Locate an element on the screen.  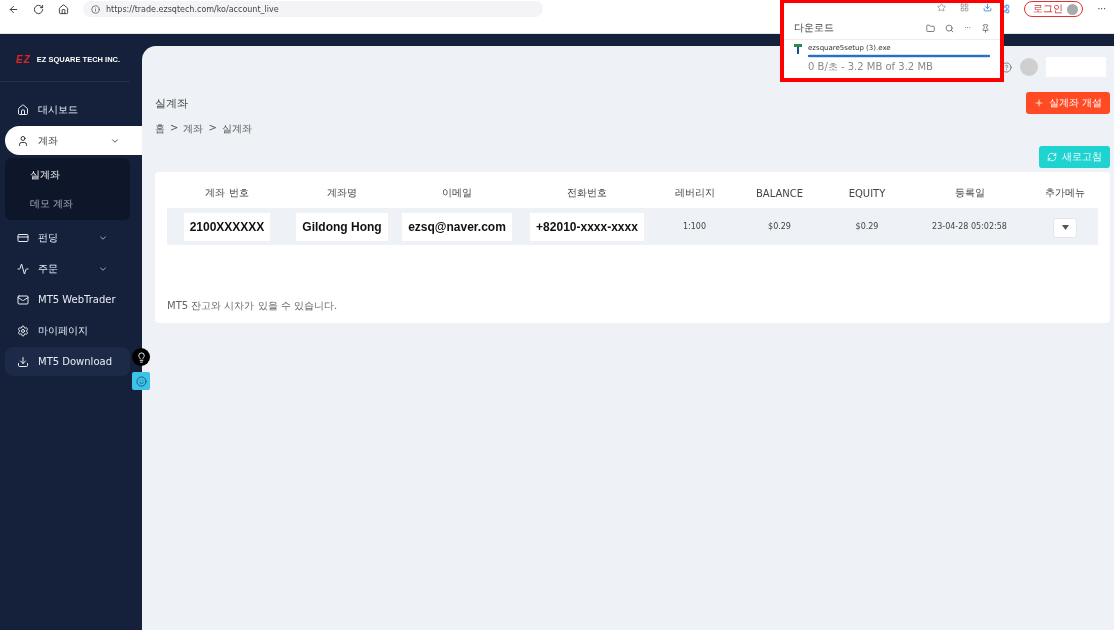
menu-button: ··· is located at coordinates (1101, 9).